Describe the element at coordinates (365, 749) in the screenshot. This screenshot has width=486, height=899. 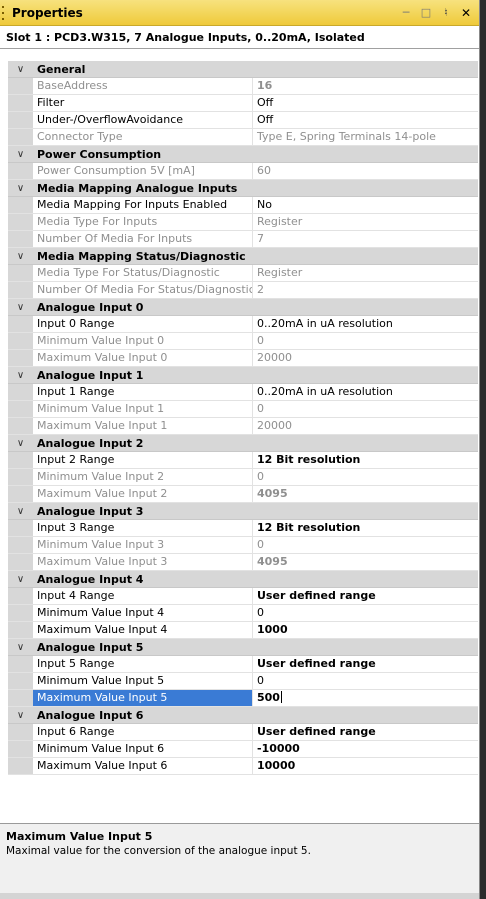
I see `property-value: -10000` at that location.